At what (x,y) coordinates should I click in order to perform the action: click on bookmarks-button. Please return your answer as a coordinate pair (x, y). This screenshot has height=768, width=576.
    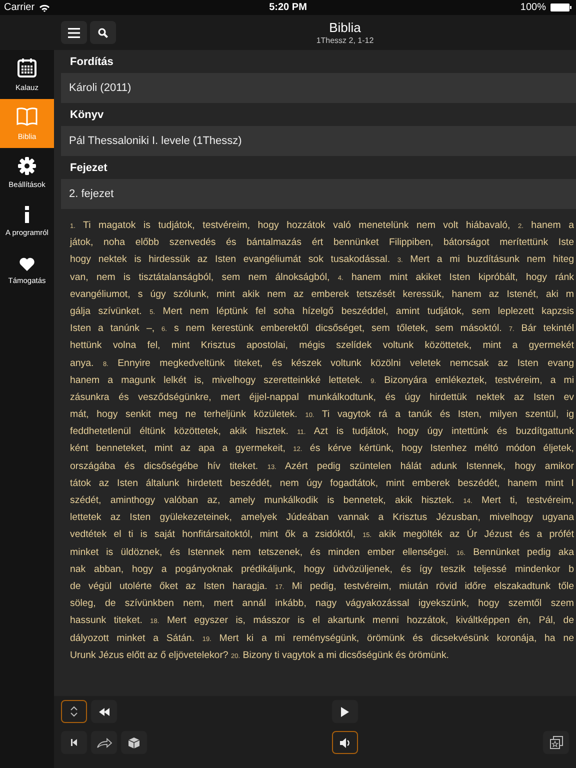
    Looking at the image, I should click on (556, 742).